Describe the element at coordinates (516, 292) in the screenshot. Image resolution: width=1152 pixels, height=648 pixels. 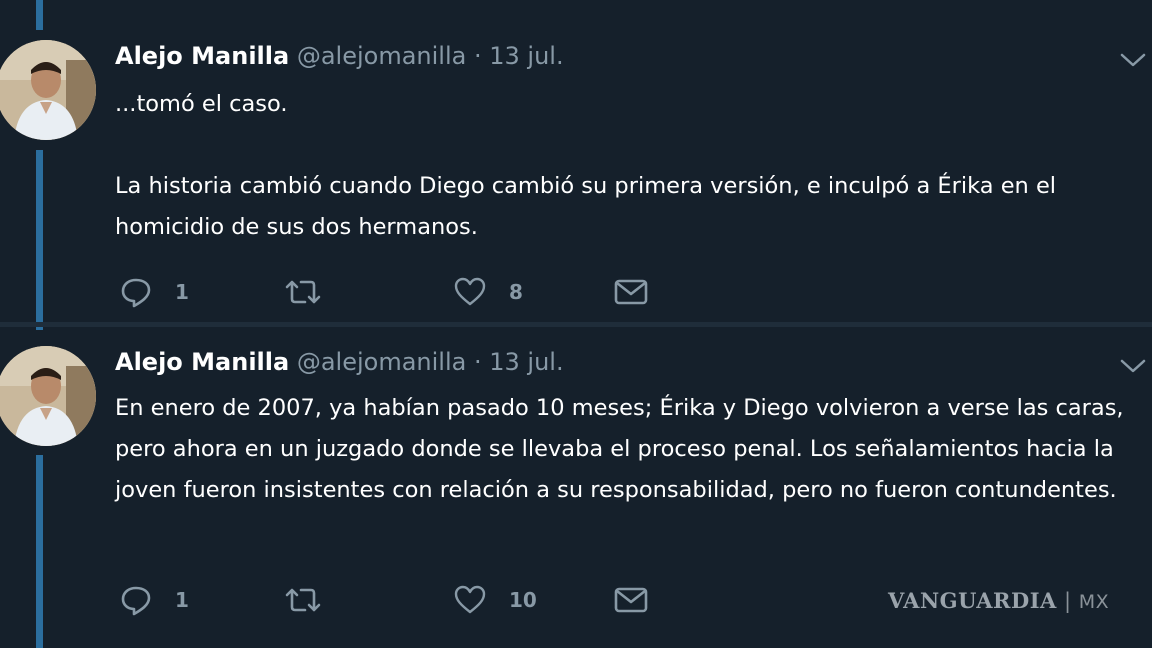
I see `like-count: 8` at that location.